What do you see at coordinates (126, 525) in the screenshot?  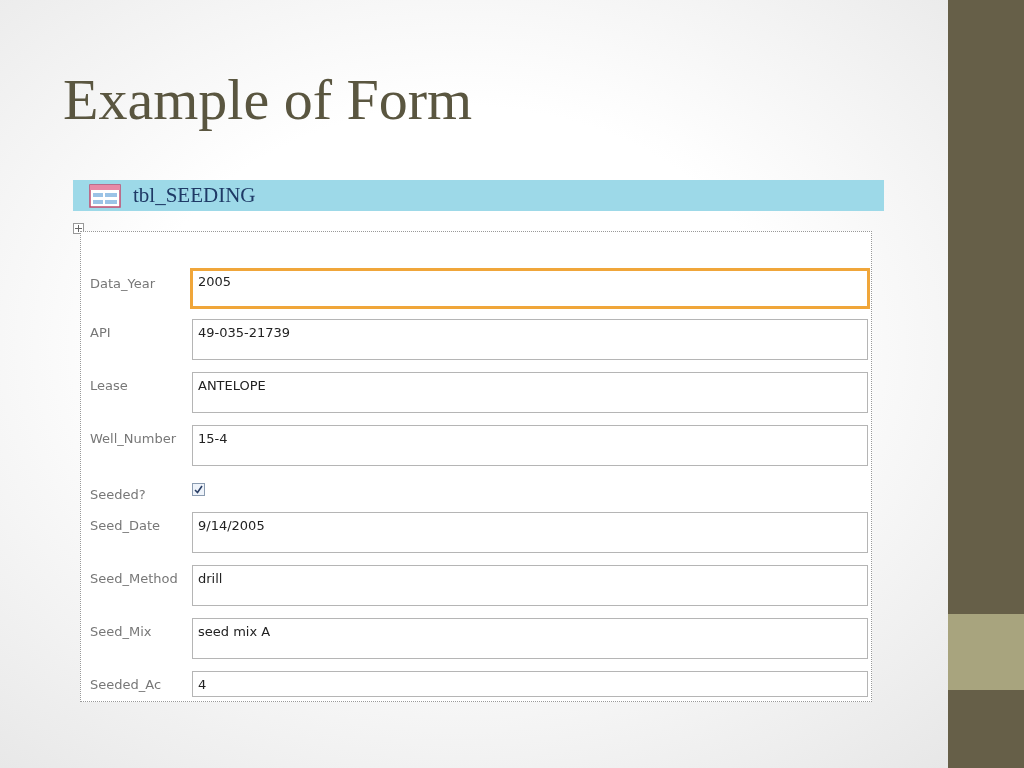 I see `field-label: Seed_Date` at bounding box center [126, 525].